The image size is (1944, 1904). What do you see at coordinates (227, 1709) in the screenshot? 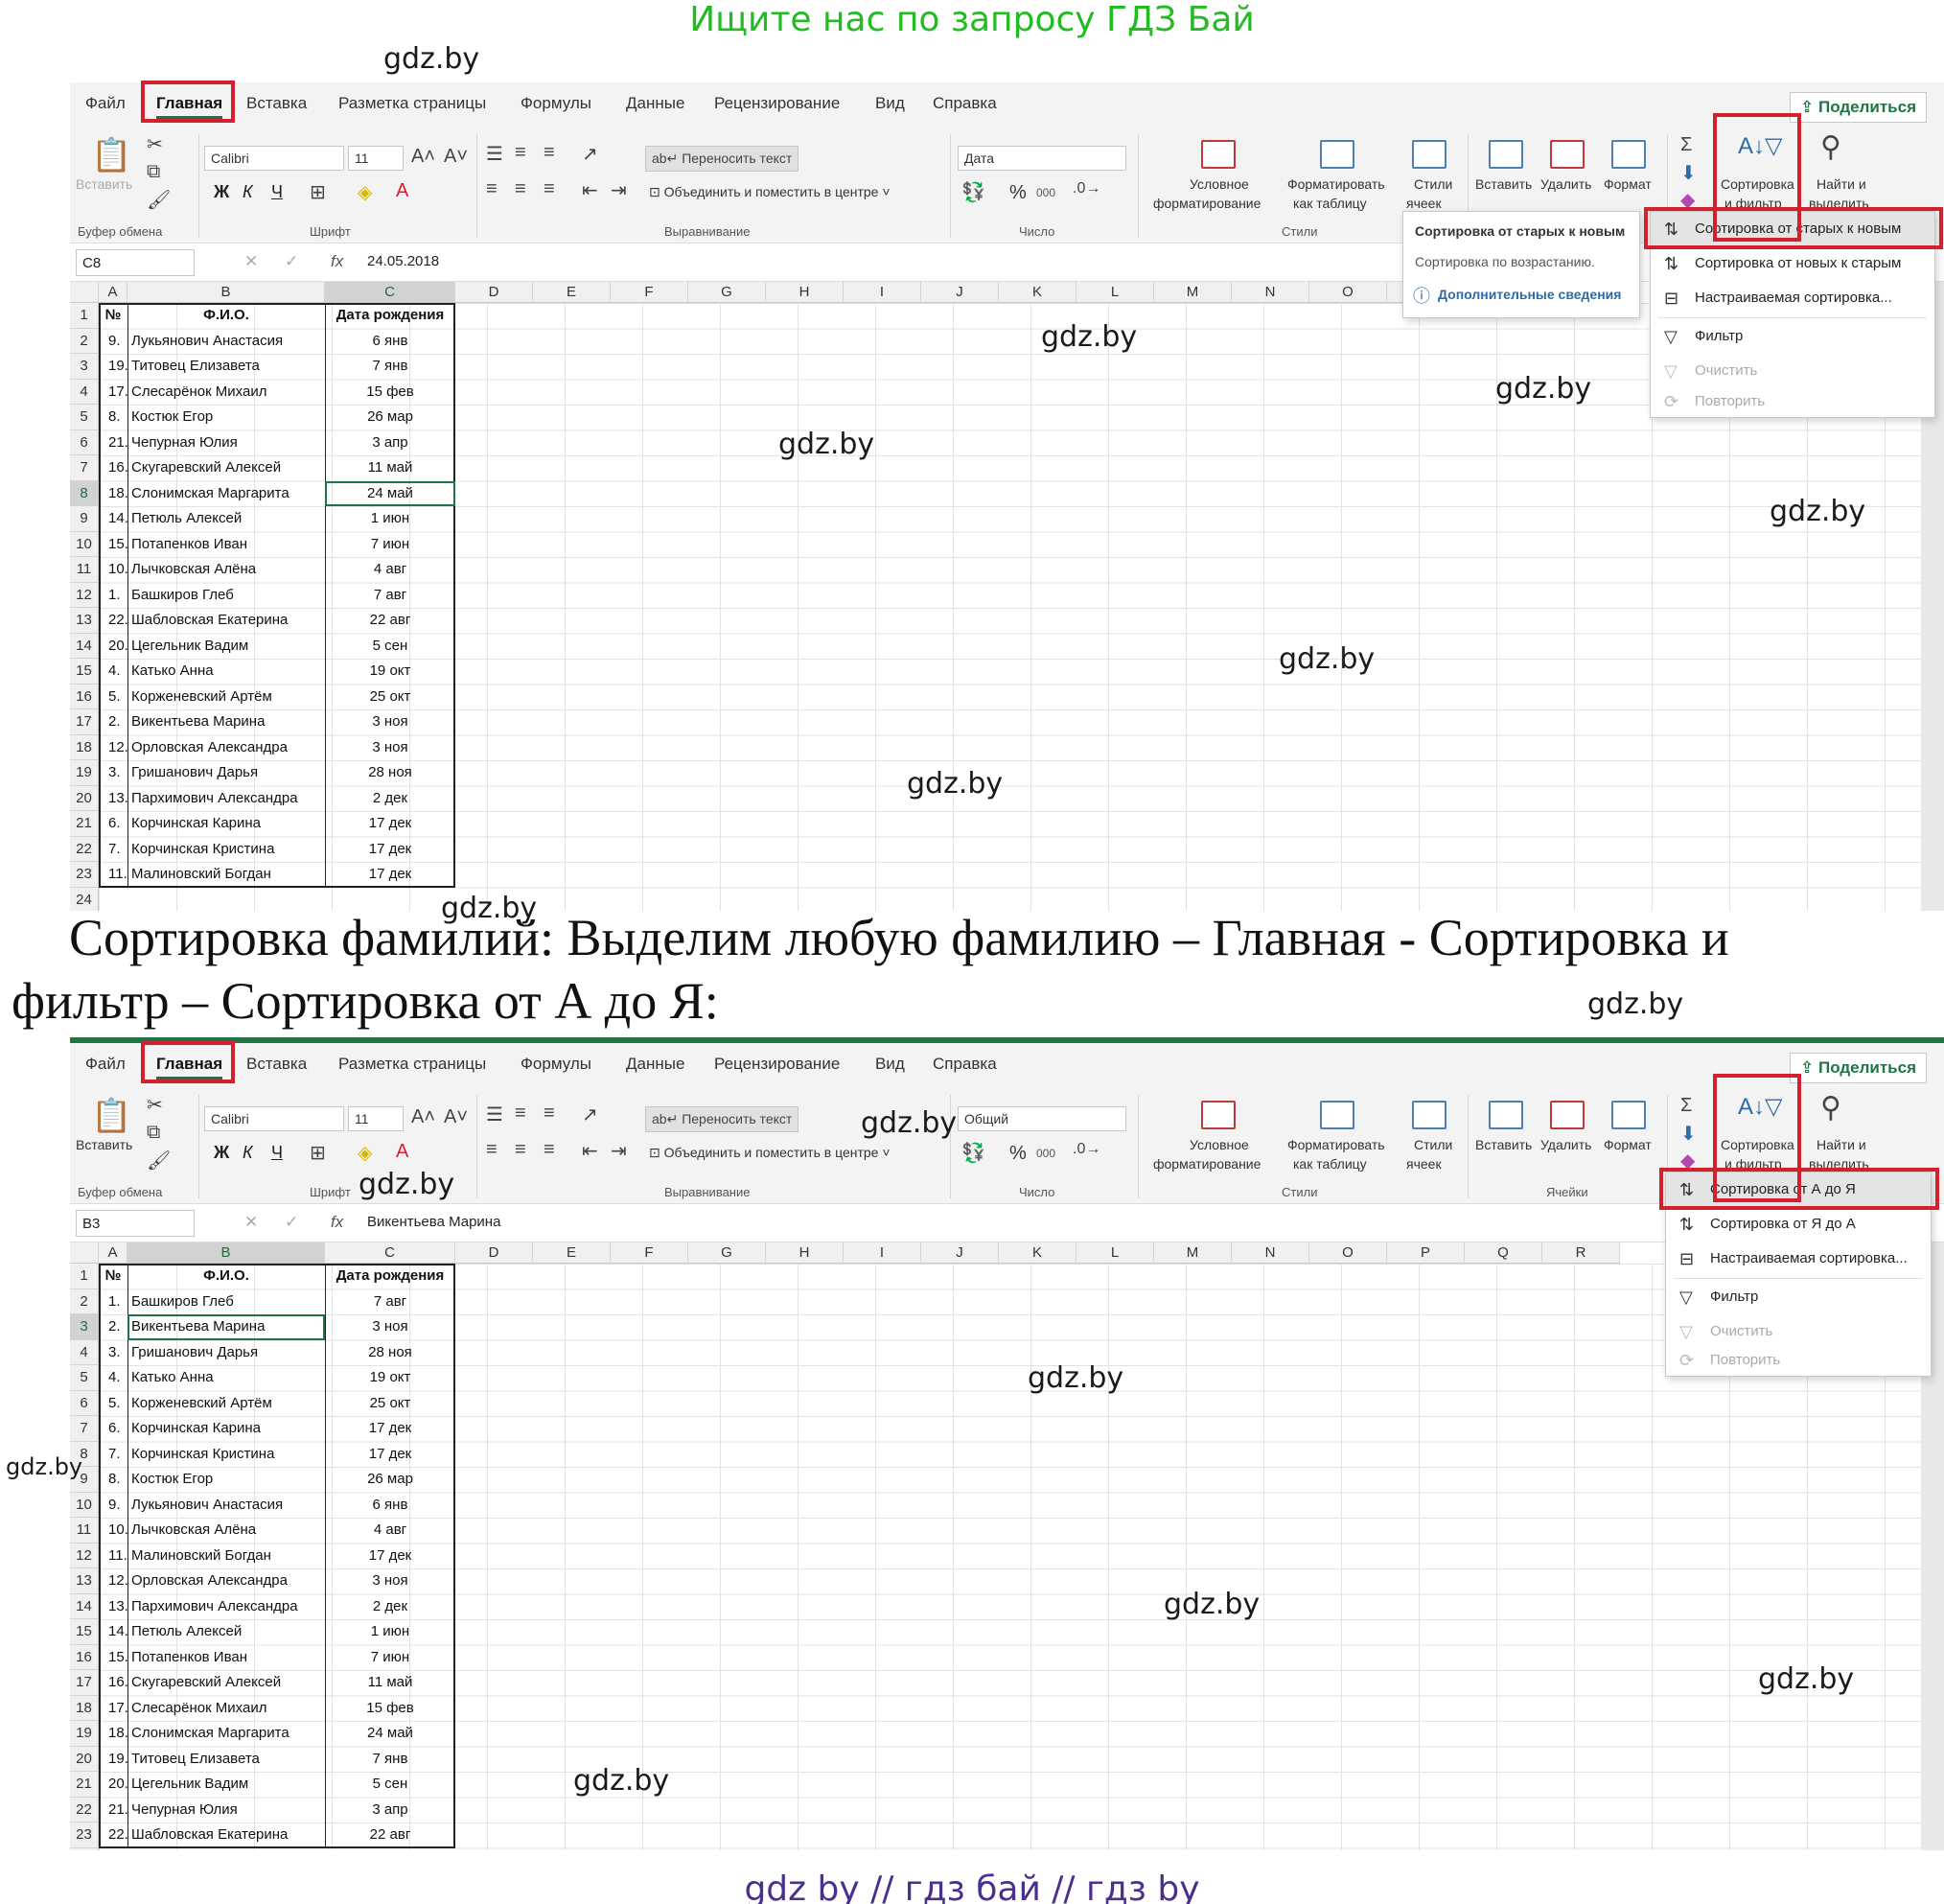
I see `cell-fio: Слесарёнок Михаил` at bounding box center [227, 1709].